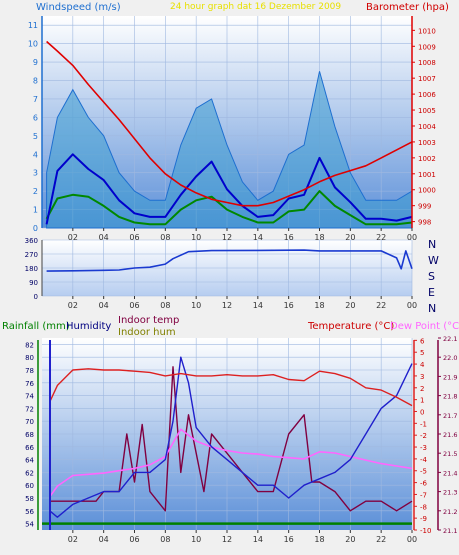  I want to click on barometer-tick-label: 1002, so click(427, 159).